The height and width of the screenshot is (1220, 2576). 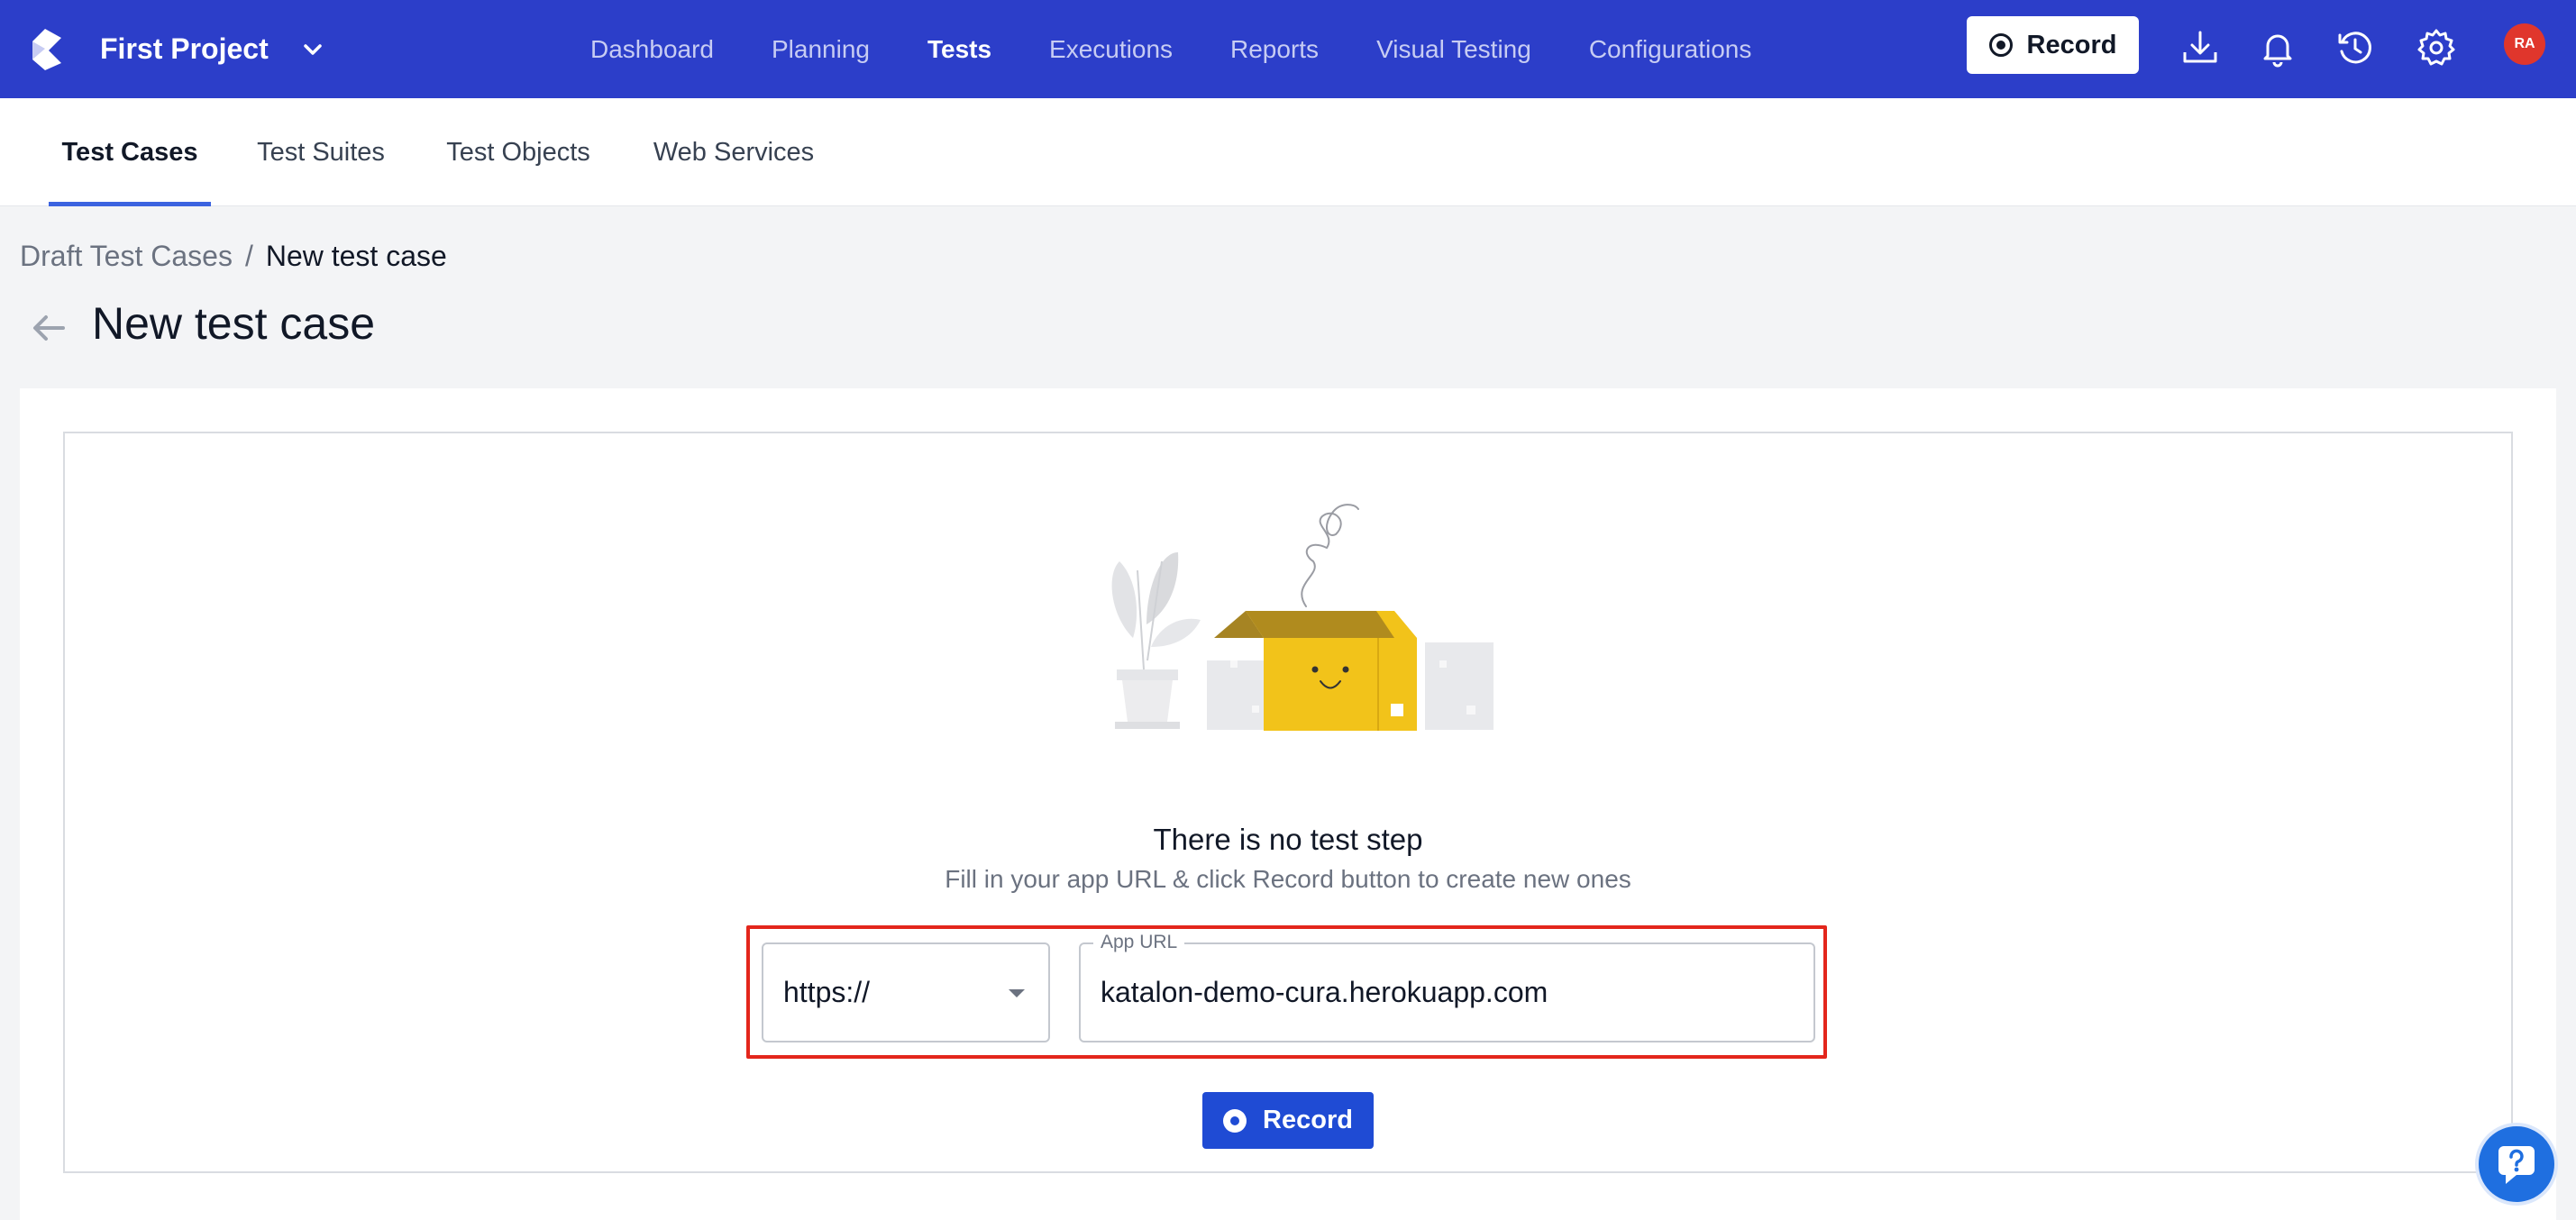 What do you see at coordinates (185, 48) in the screenshot?
I see `project-name: First Project` at bounding box center [185, 48].